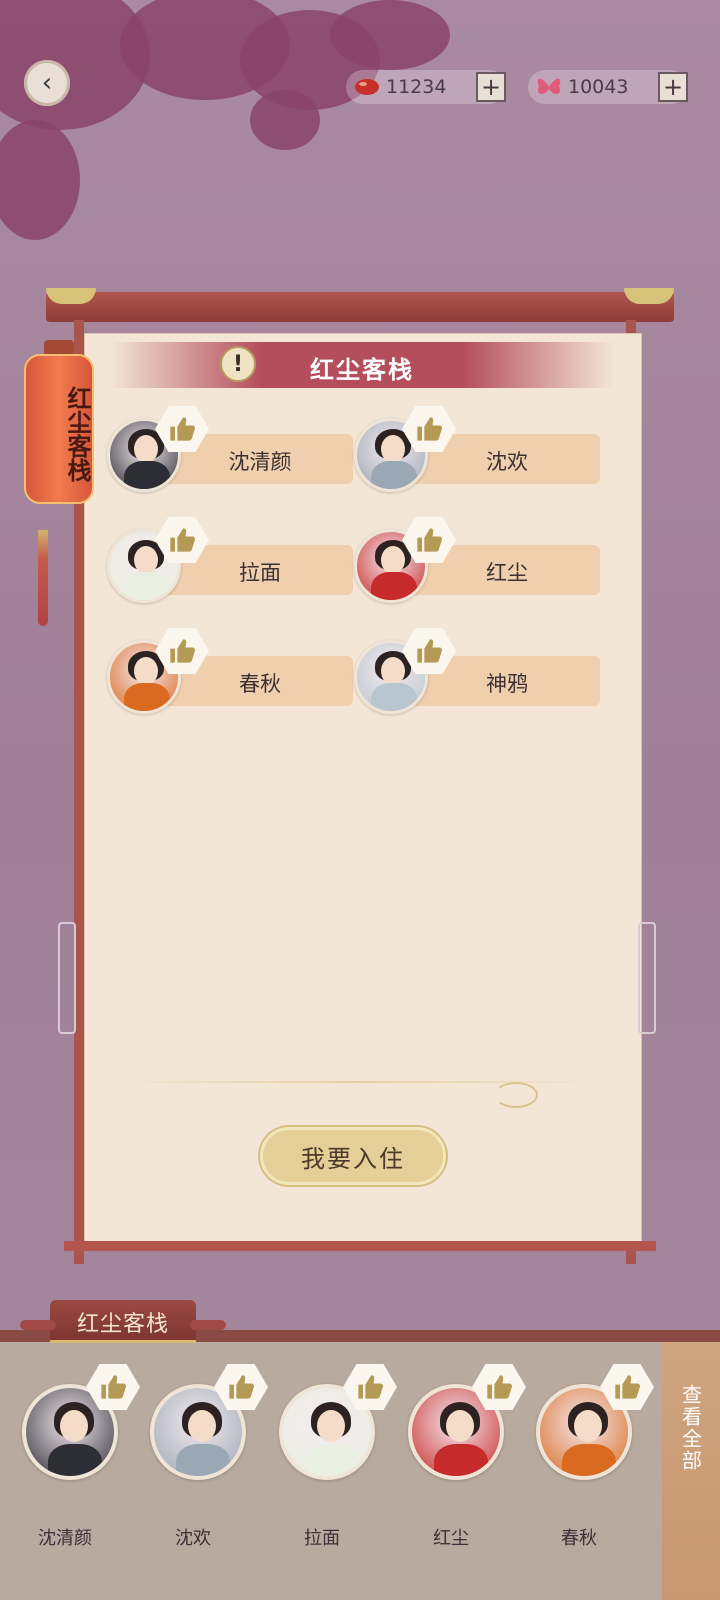 The image size is (720, 1600). Describe the element at coordinates (673, 87) in the screenshot. I see `add-butterfly-button: +` at that location.